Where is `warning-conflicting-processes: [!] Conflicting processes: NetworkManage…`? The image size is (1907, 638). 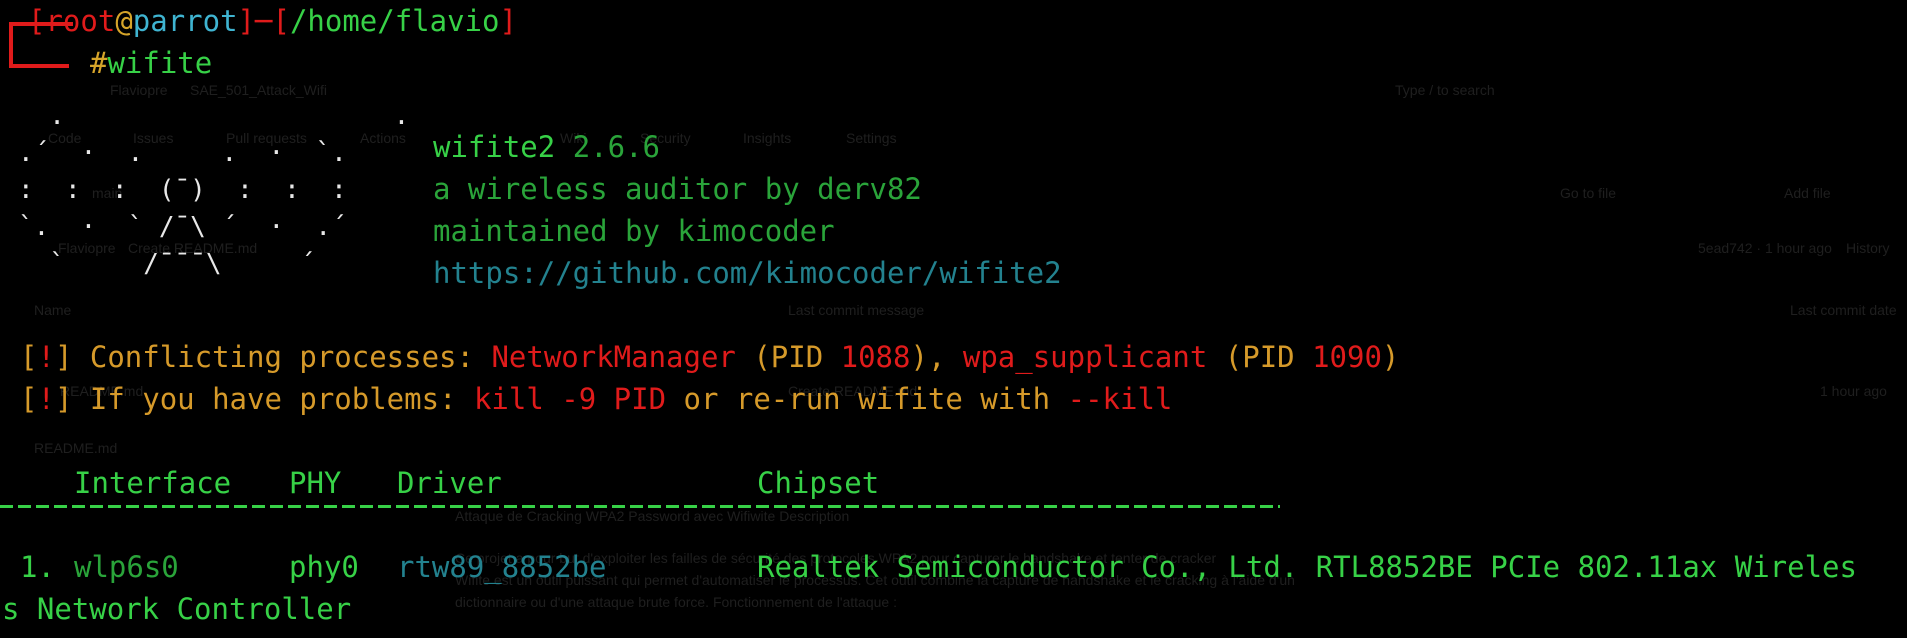
warning-conflicting-processes: [!] Conflicting processes: NetworkManage… is located at coordinates (709, 357).